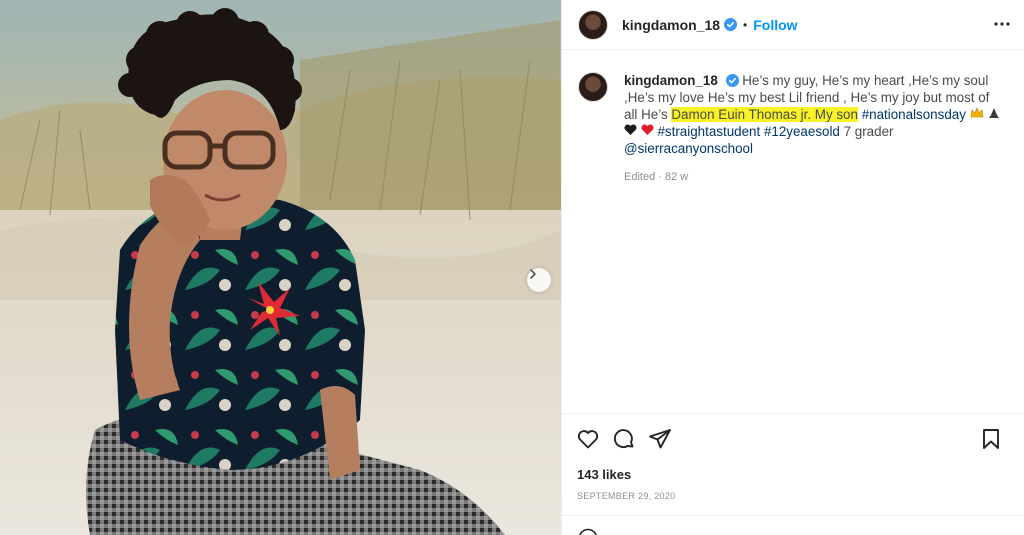  What do you see at coordinates (1002, 24) in the screenshot?
I see `more-options-icon` at bounding box center [1002, 24].